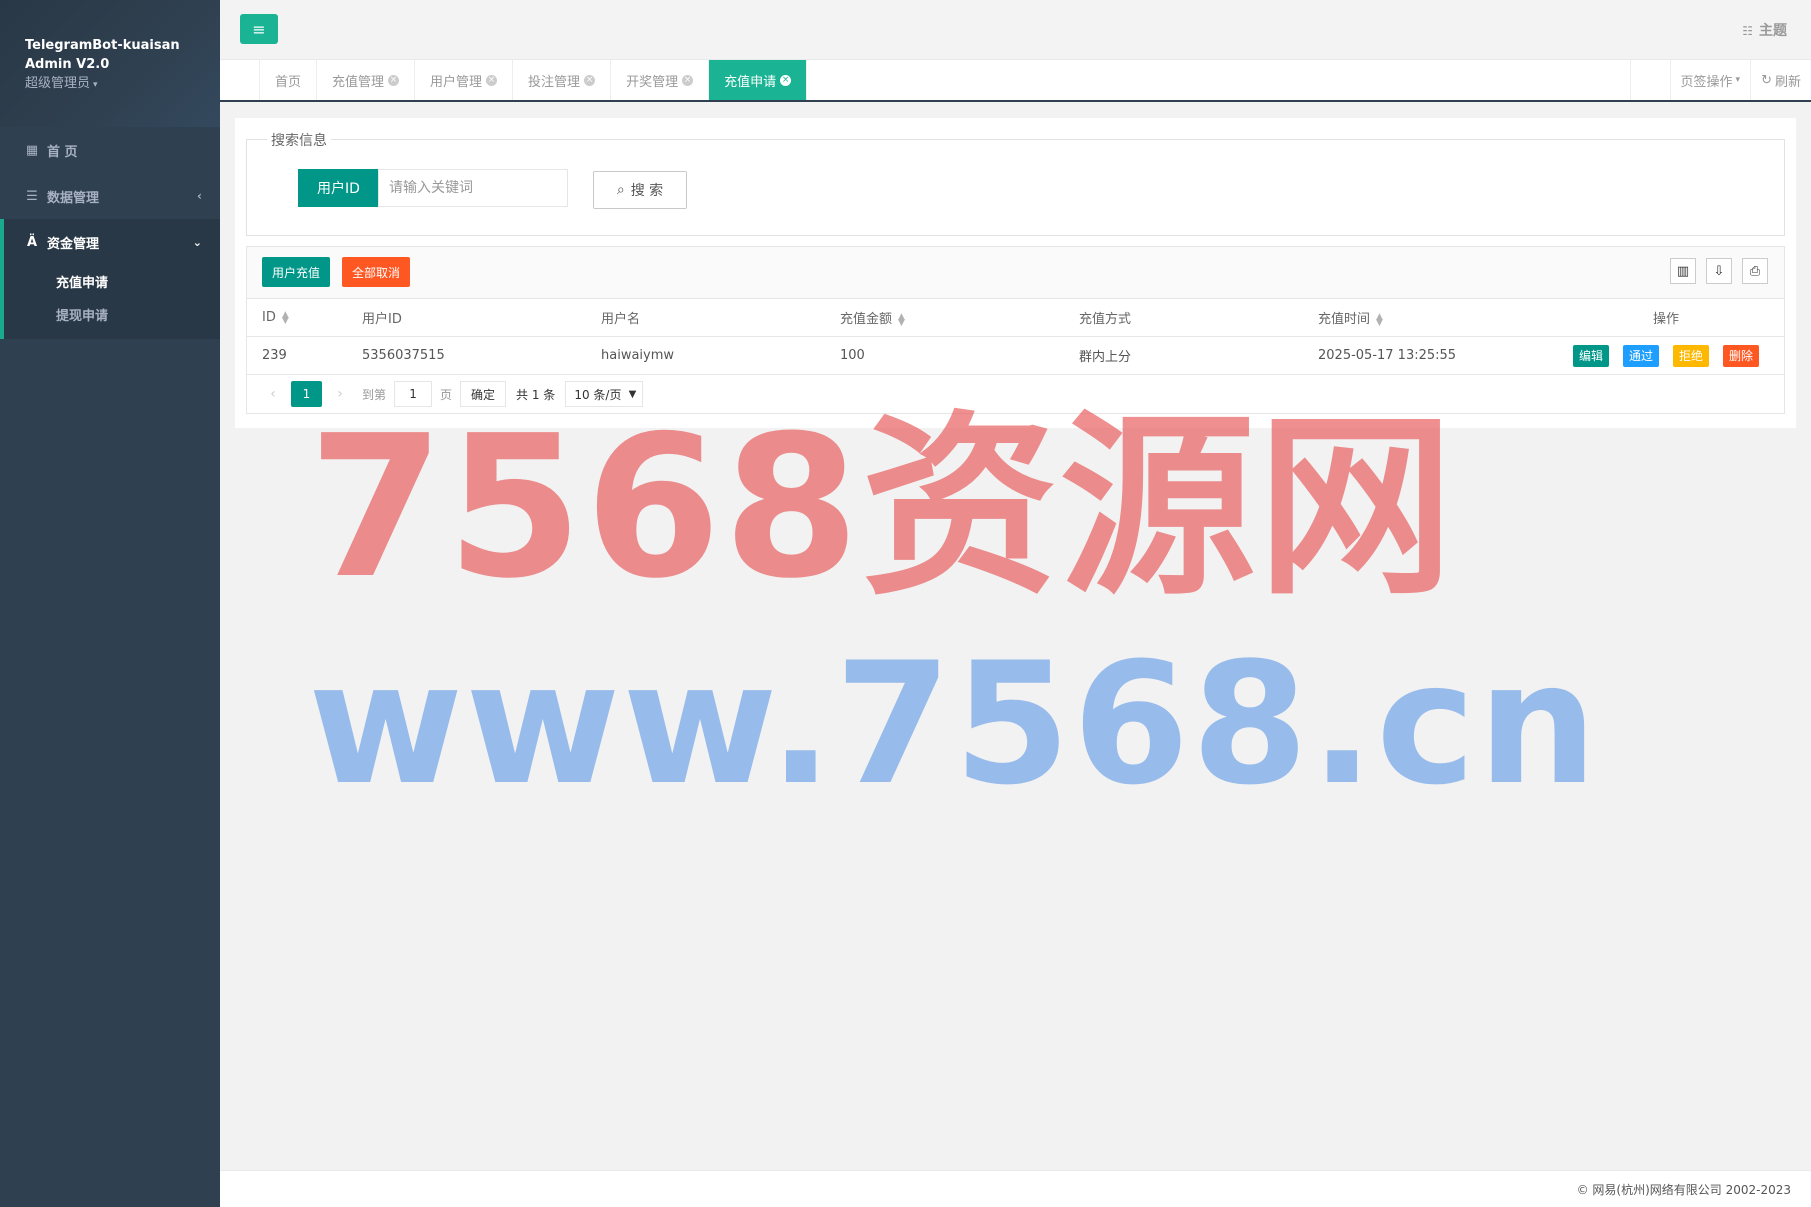 The image size is (1811, 1207). What do you see at coordinates (199, 196) in the screenshot?
I see `chevron-left-icon: ‹` at bounding box center [199, 196].